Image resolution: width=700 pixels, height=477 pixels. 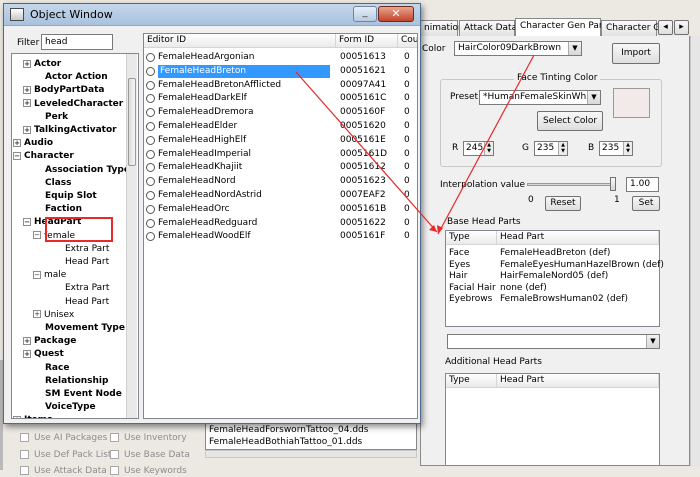 What do you see at coordinates (407, 41) in the screenshot?
I see `column-header-count: Cou` at bounding box center [407, 41].